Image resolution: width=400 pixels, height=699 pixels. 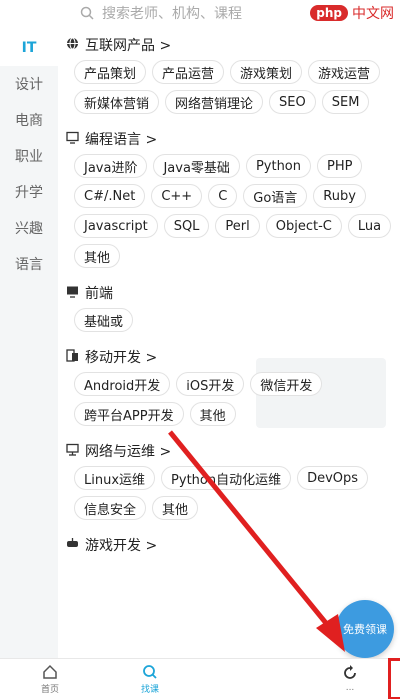 I want to click on frontend-icon, so click(x=72, y=293).